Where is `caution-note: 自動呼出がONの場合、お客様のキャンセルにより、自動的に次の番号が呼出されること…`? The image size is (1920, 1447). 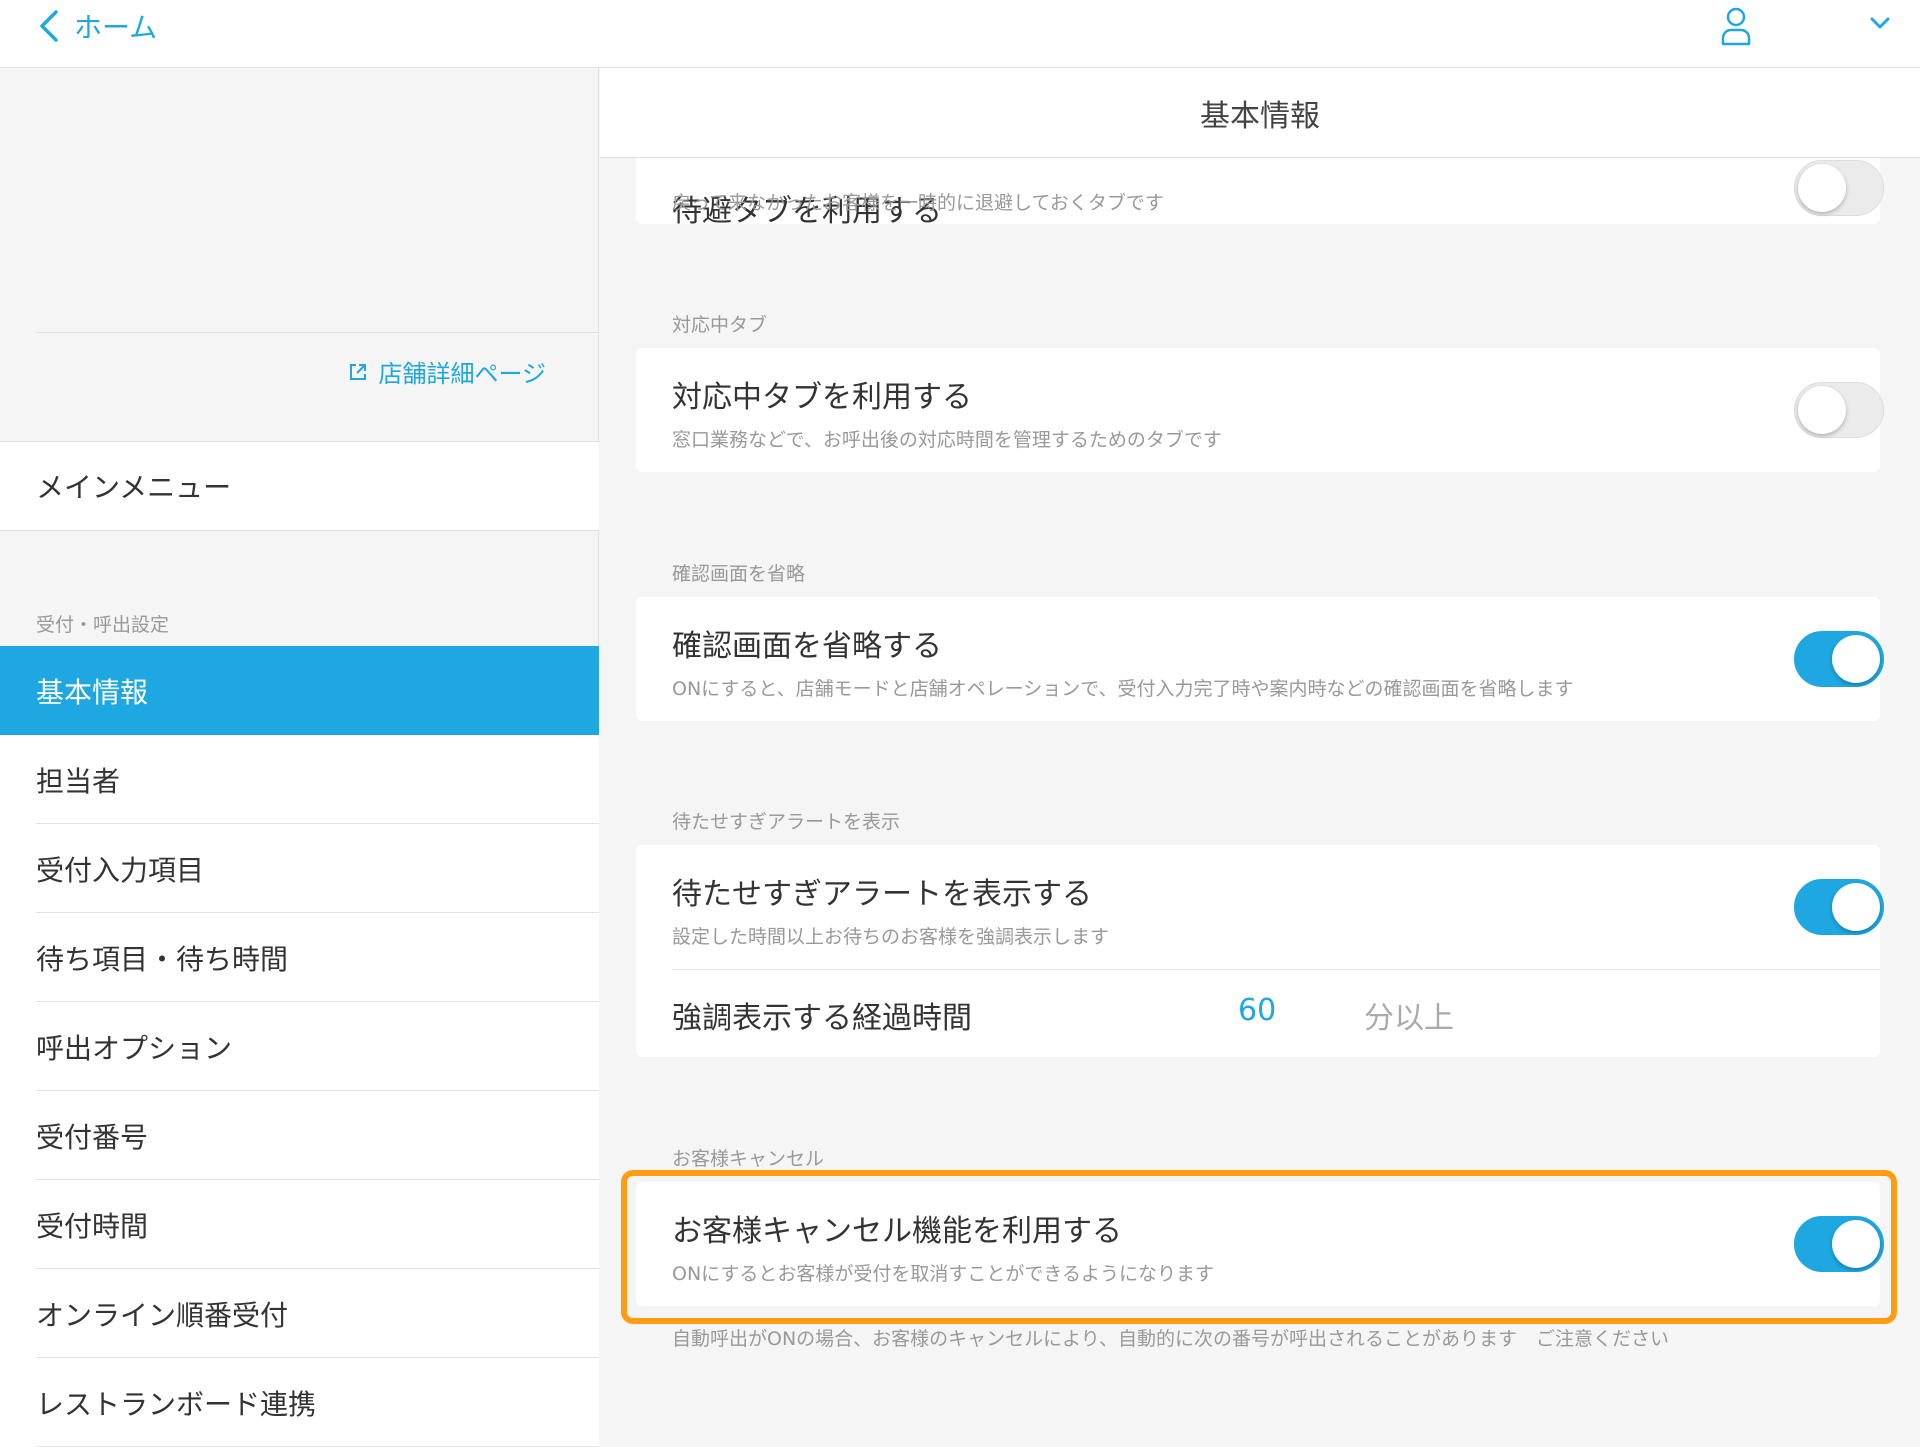 caution-note: 自動呼出がONの場合、お客様のキャンセルにより、自動的に次の番号が呼出されること… is located at coordinates (1171, 1339).